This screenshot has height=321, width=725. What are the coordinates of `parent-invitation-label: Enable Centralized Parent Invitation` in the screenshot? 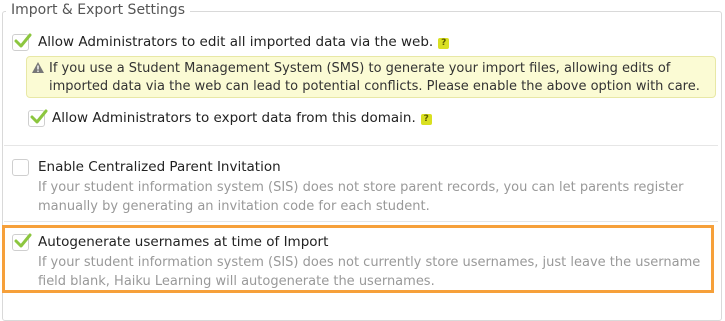 It's located at (159, 167).